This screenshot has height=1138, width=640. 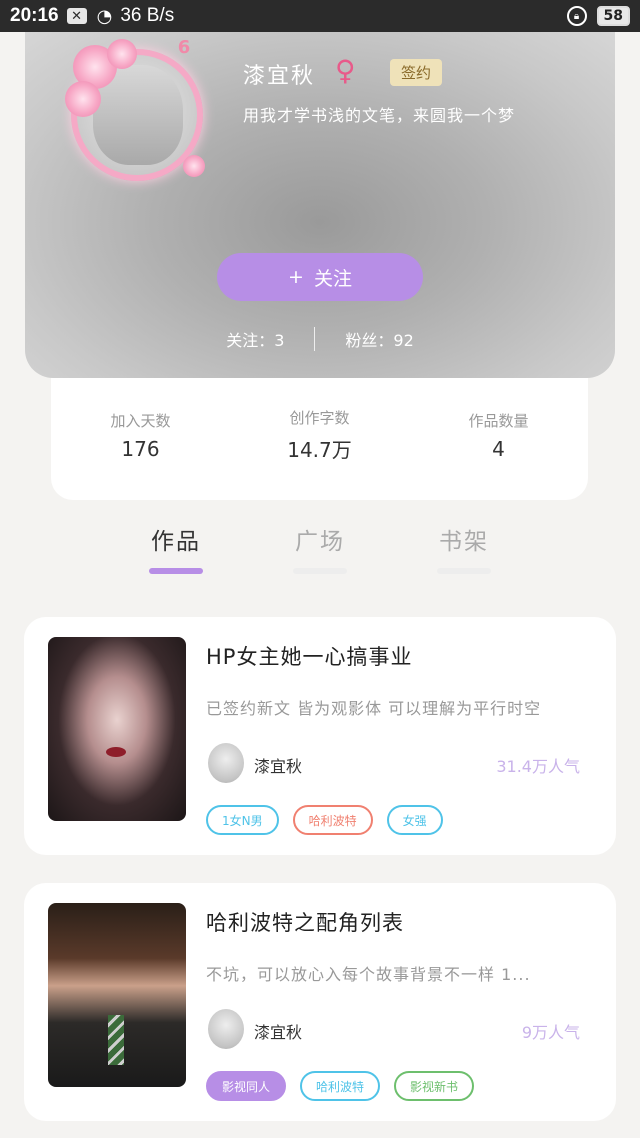 I want to click on level-badge: 6, so click(x=184, y=47).